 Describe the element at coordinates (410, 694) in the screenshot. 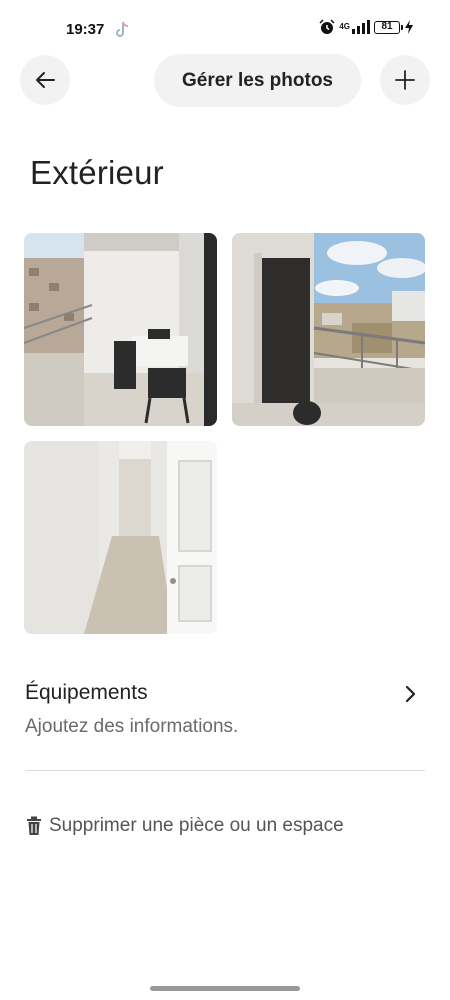

I see `chevron-right-icon` at that location.